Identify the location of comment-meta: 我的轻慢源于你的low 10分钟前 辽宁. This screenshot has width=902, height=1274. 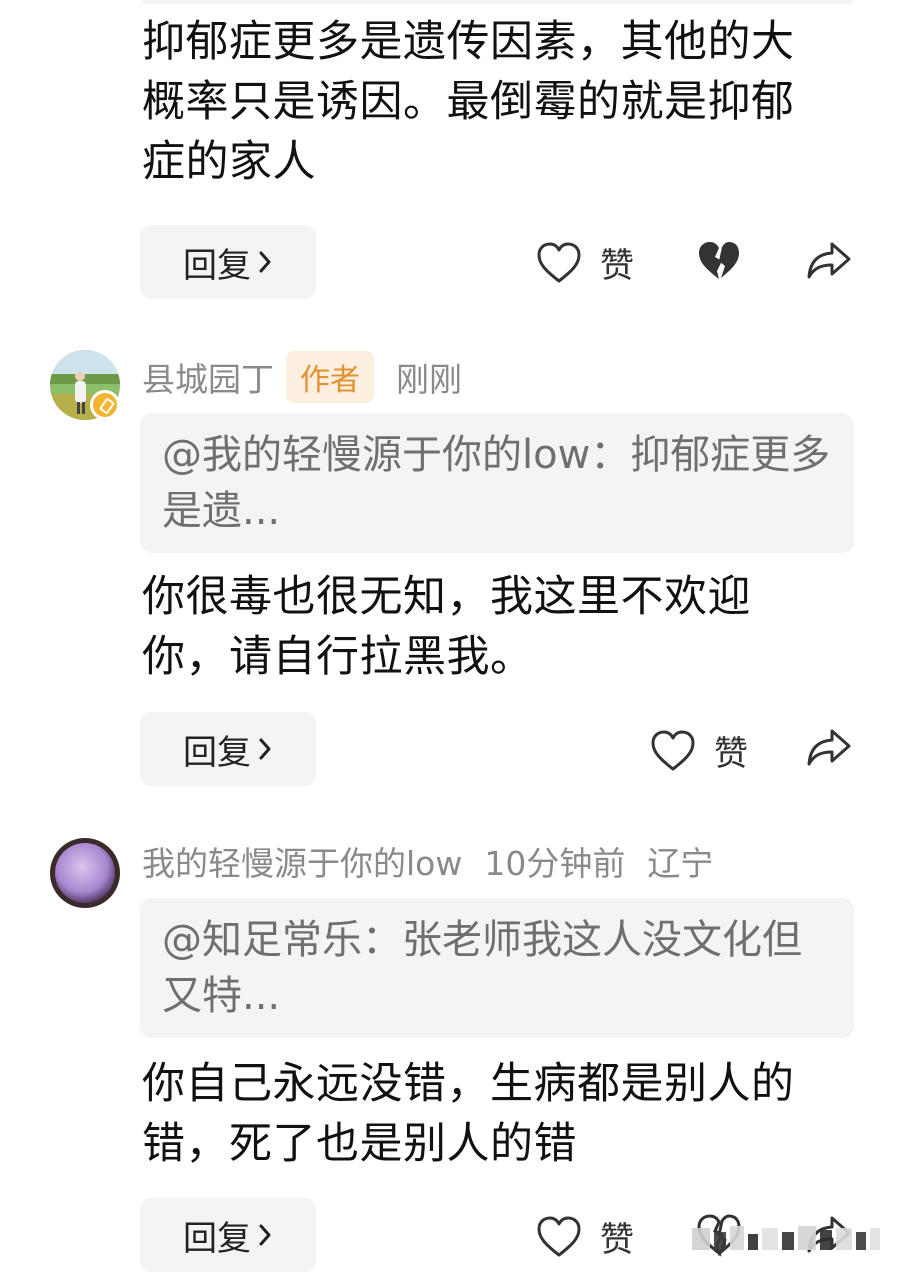
(427, 861).